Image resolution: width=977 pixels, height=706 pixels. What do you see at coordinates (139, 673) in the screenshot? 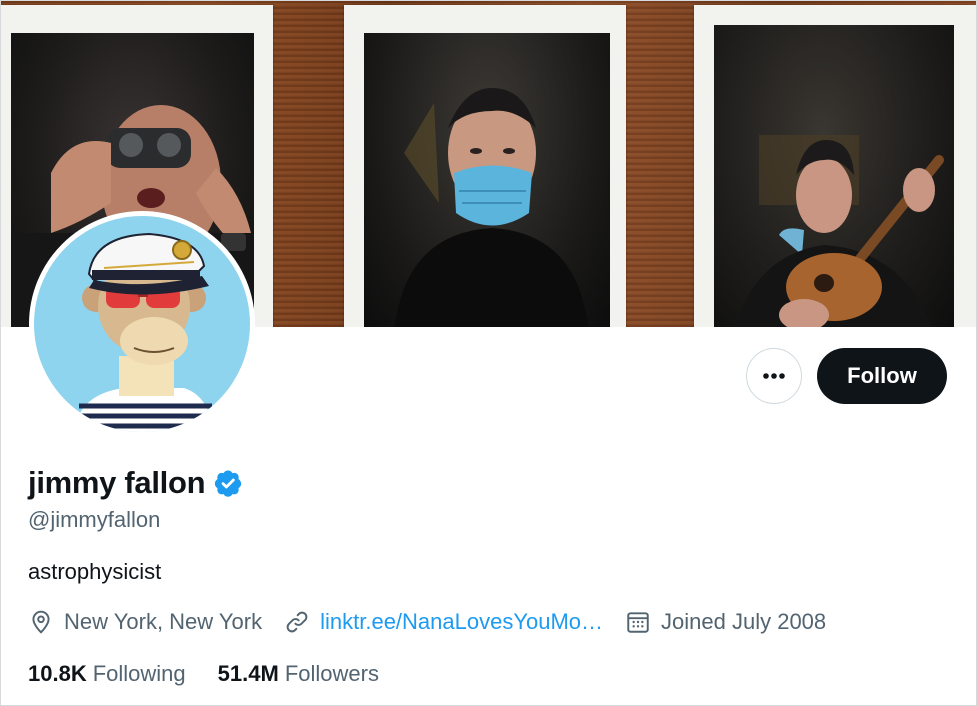
I see `following-label: Following` at bounding box center [139, 673].